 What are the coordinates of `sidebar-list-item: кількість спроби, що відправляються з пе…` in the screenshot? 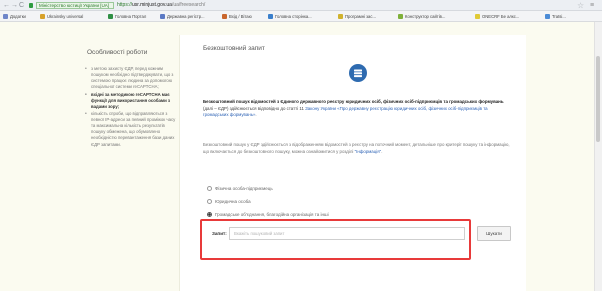 It's located at (130, 129).